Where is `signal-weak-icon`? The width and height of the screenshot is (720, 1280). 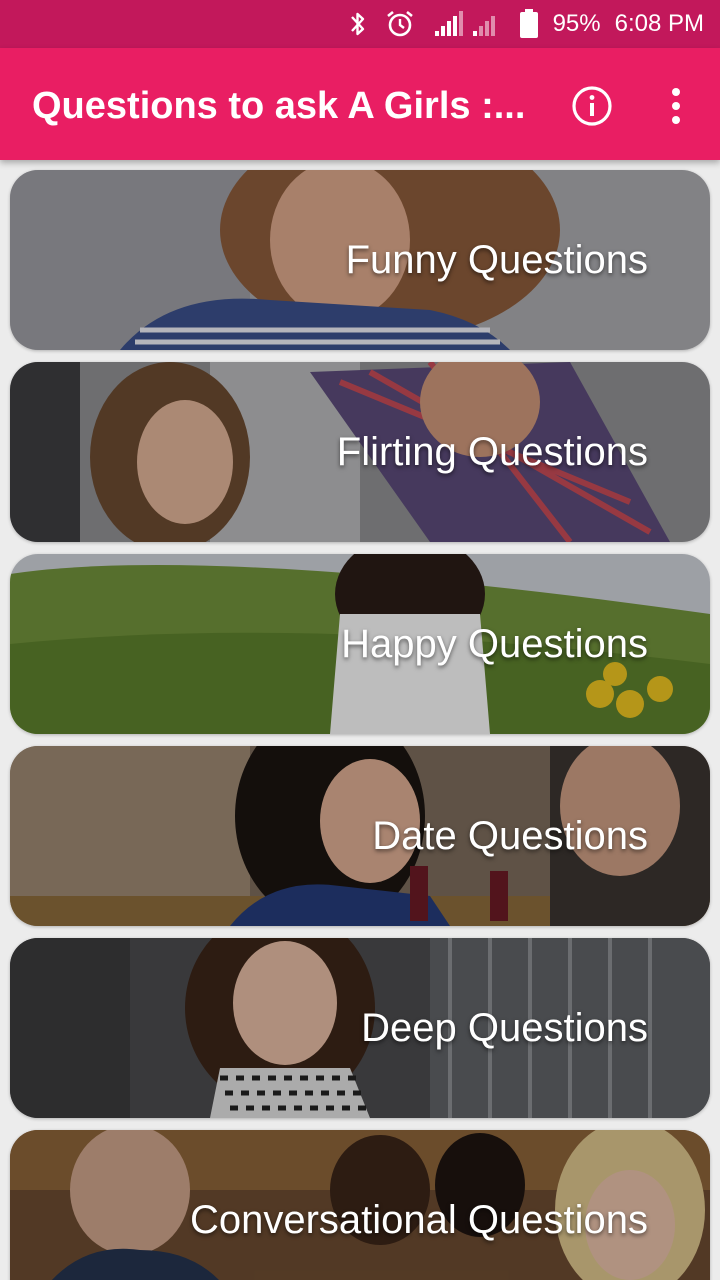 signal-weak-icon is located at coordinates (486, 24).